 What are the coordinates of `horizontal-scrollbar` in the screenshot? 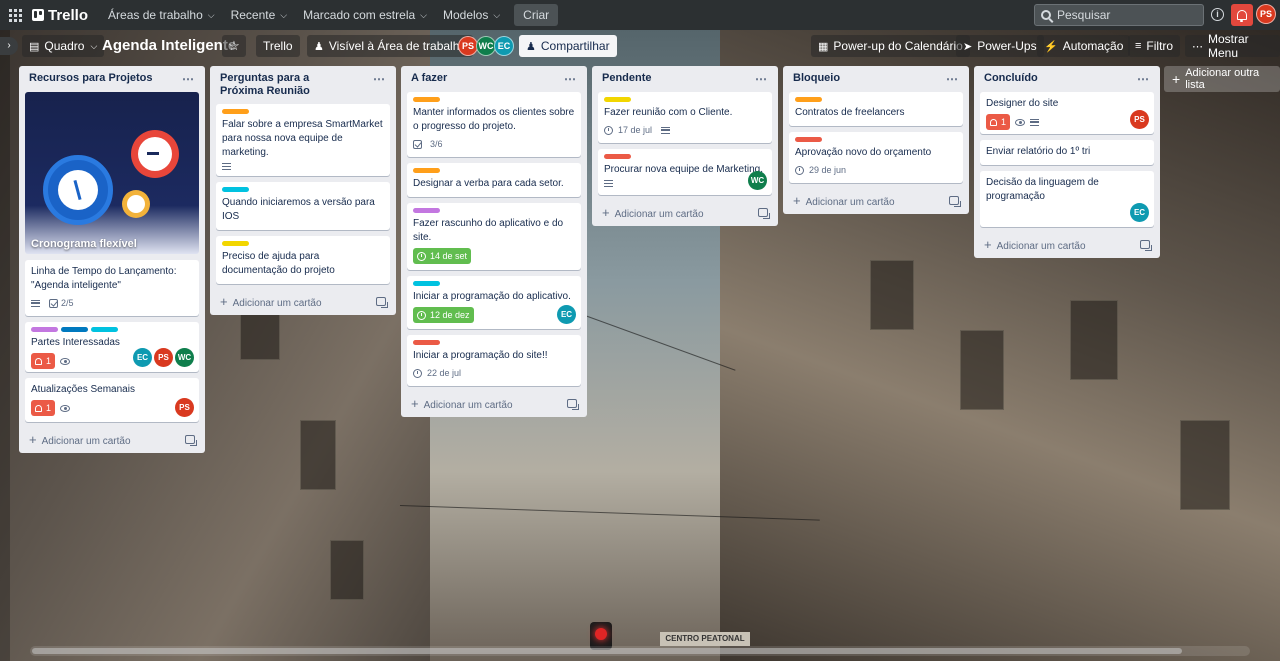 It's located at (640, 651).